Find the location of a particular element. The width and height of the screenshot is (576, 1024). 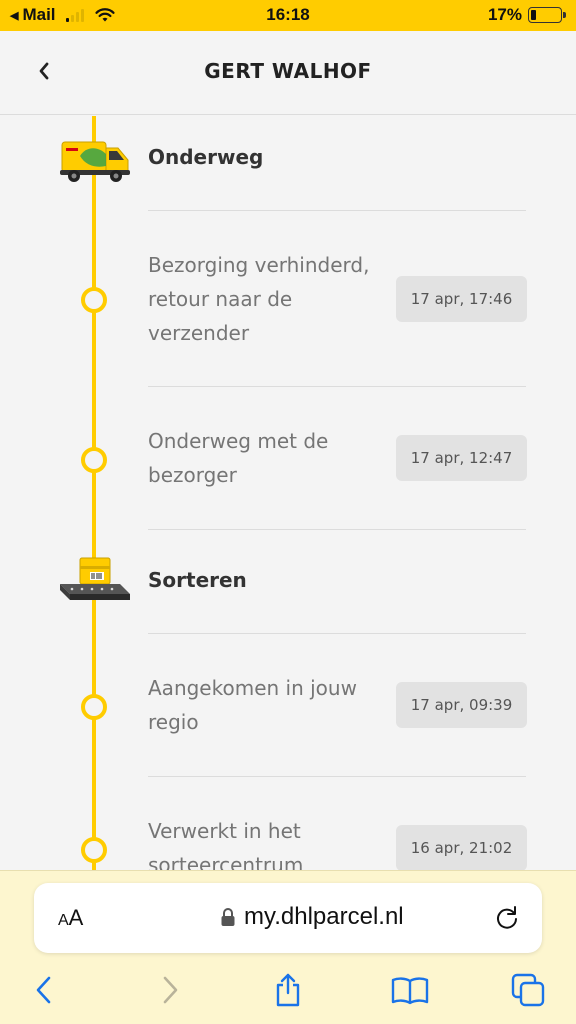

url-text: my.dhlparcel.nl is located at coordinates (324, 916).